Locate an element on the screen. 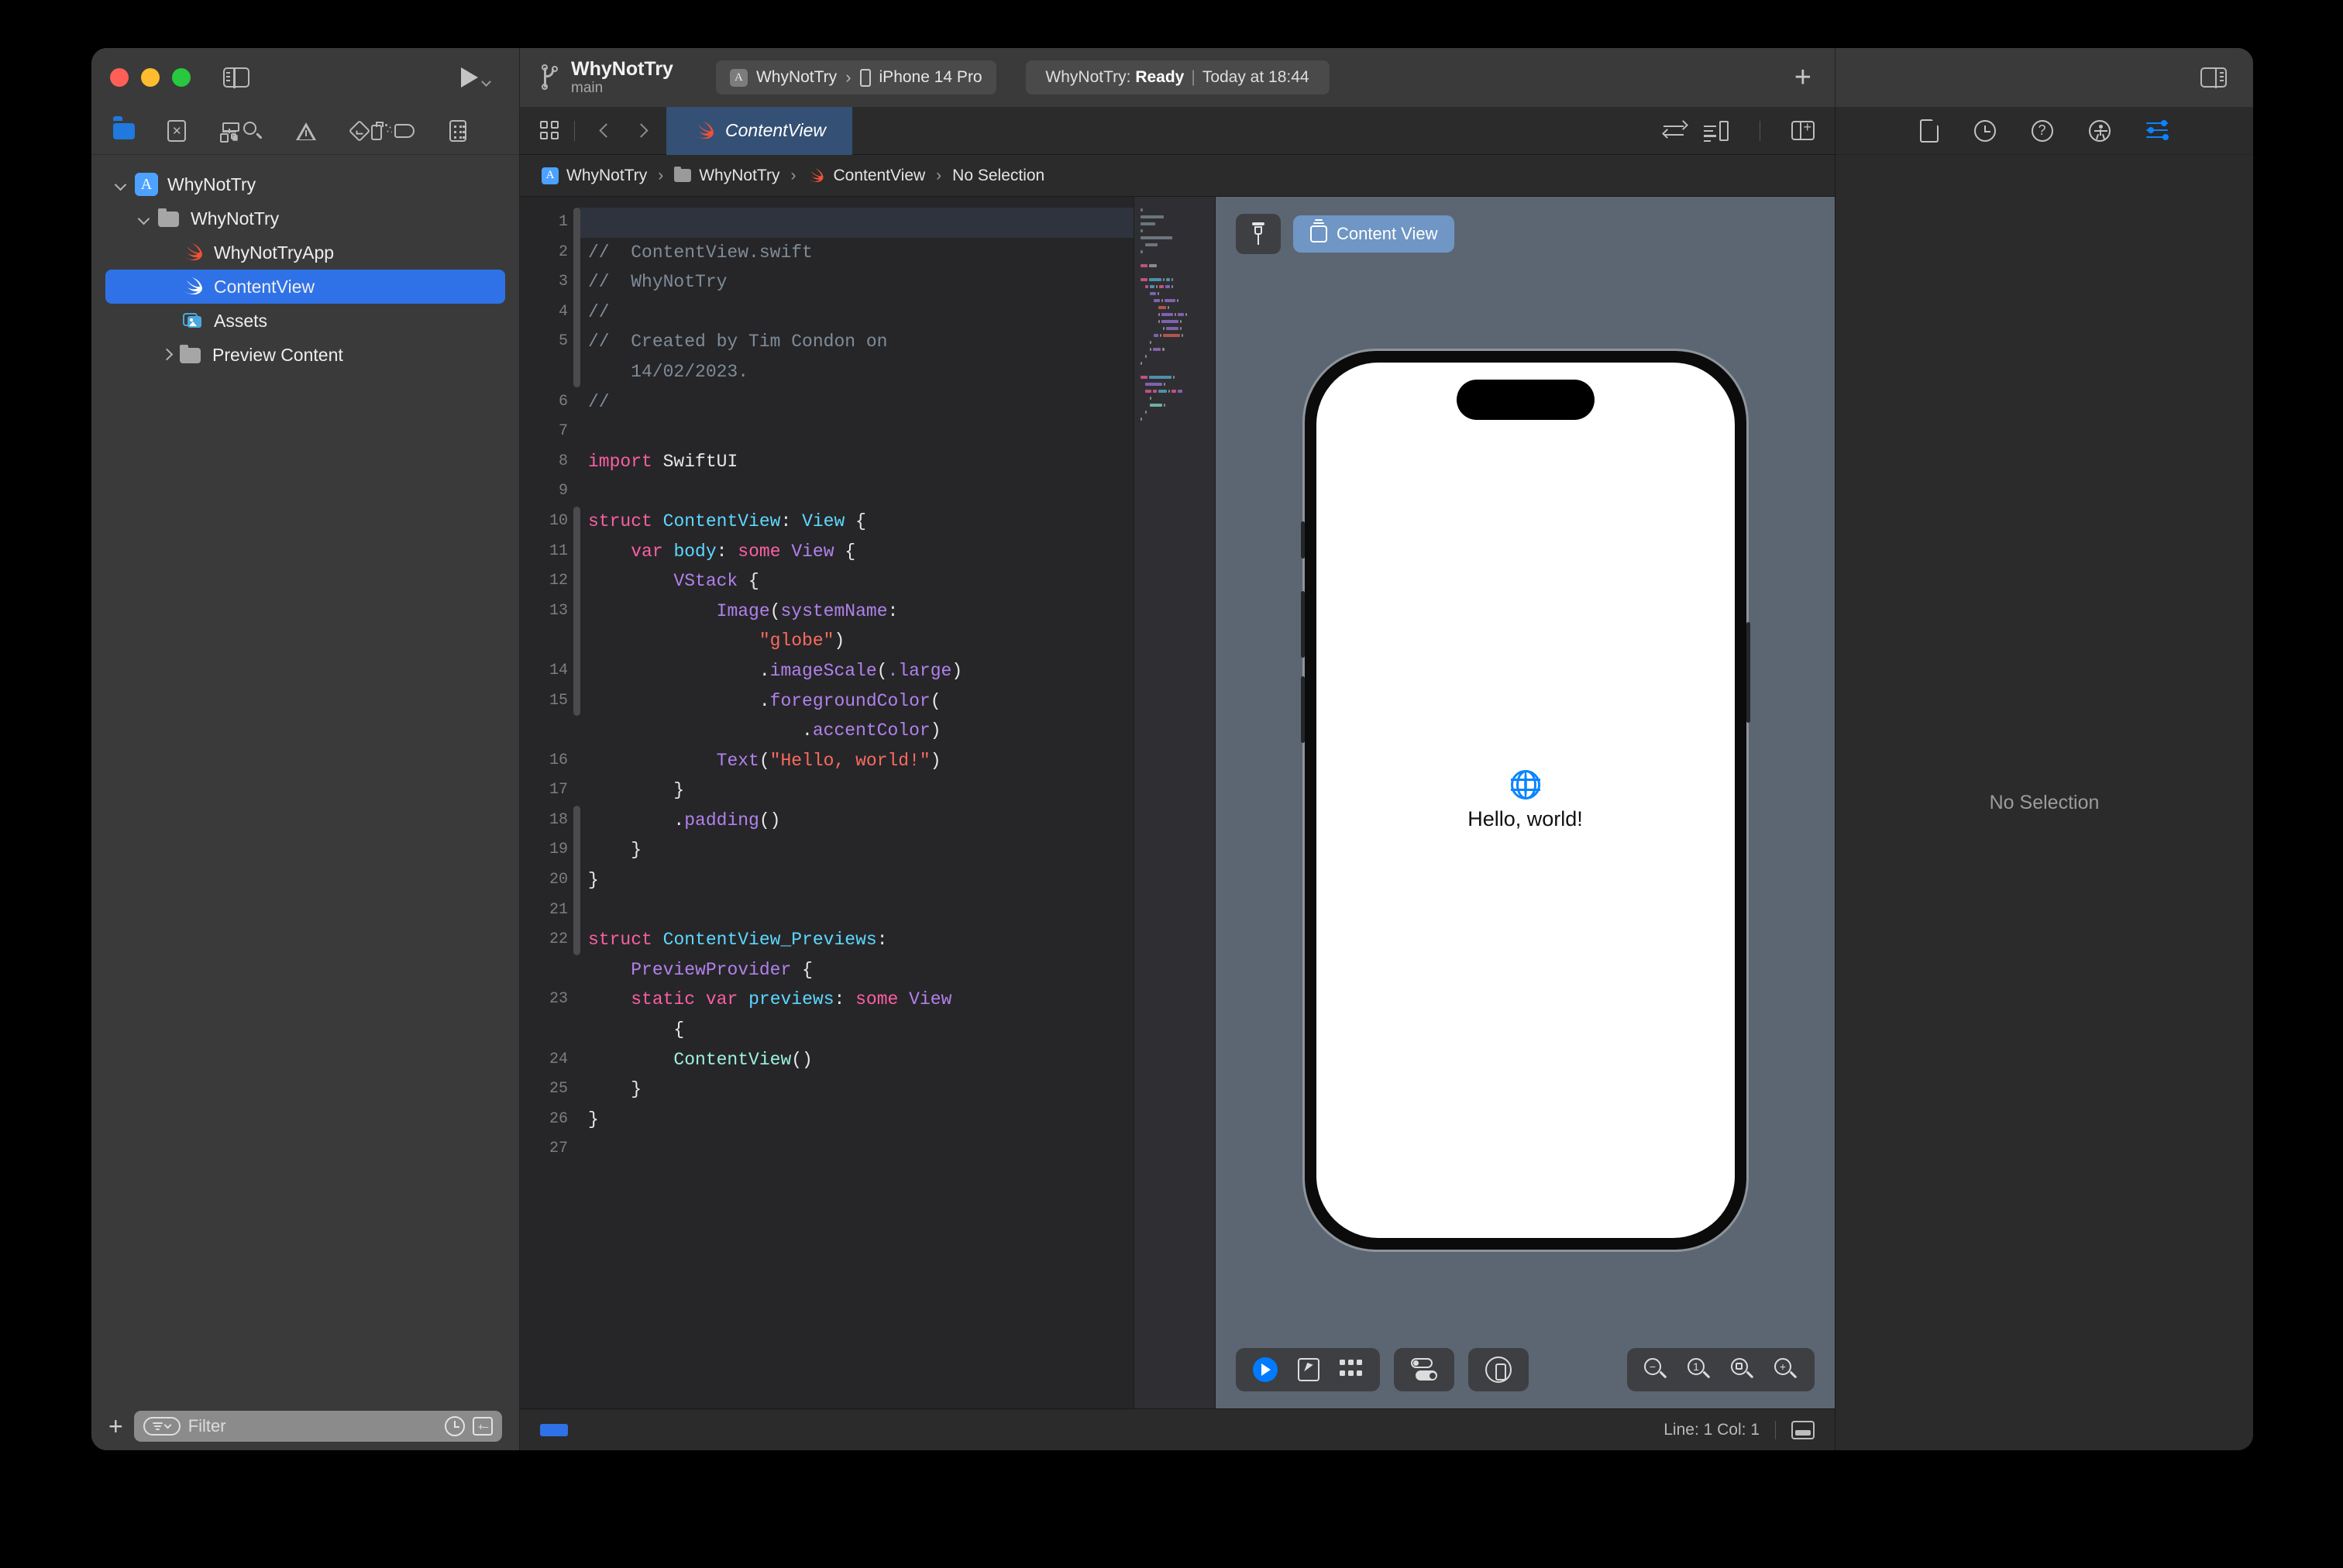  close-button is located at coordinates (120, 77).